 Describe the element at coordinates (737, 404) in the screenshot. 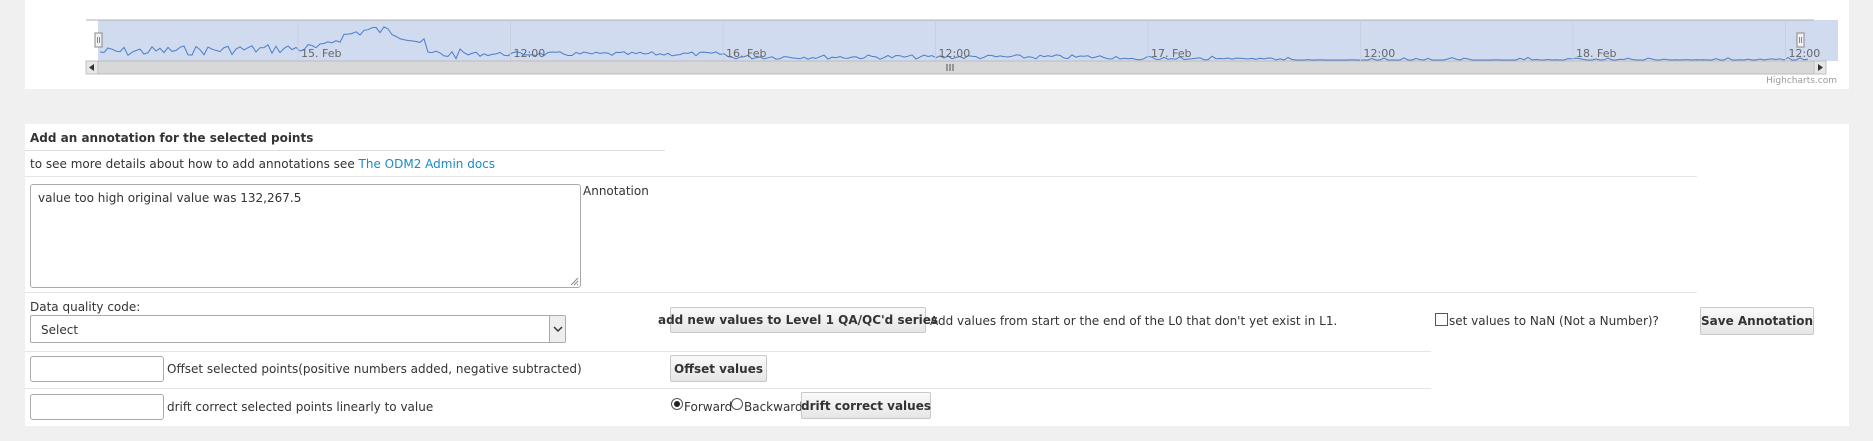

I see `backward-radio` at that location.